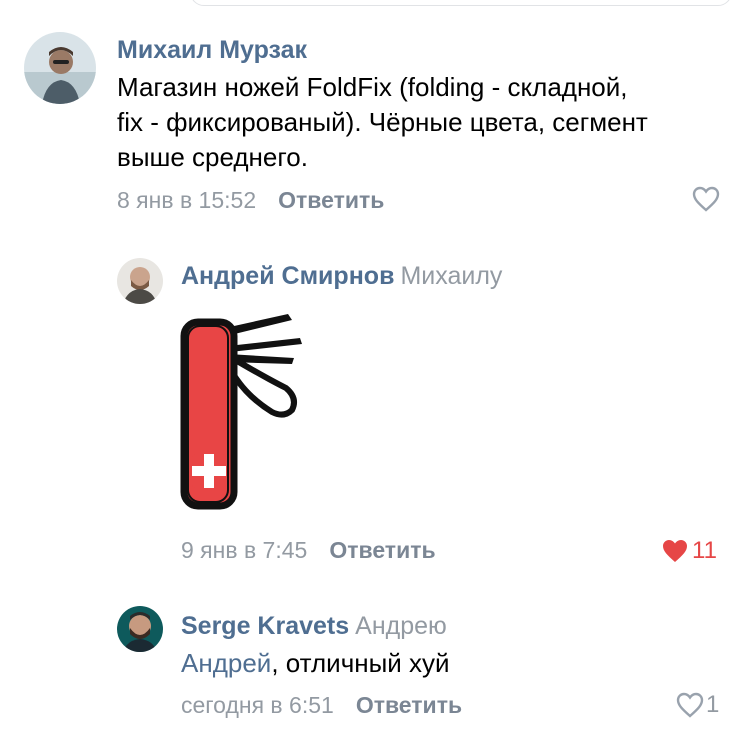 The height and width of the screenshot is (739, 750). What do you see at coordinates (360, 663) in the screenshot?
I see `comment-text-body: , отличный хуй` at bounding box center [360, 663].